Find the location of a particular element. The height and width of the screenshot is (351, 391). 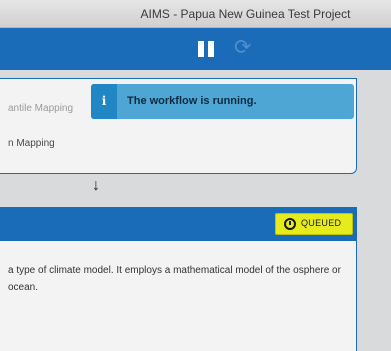

queued-status-badge: QUEUED is located at coordinates (314, 224).